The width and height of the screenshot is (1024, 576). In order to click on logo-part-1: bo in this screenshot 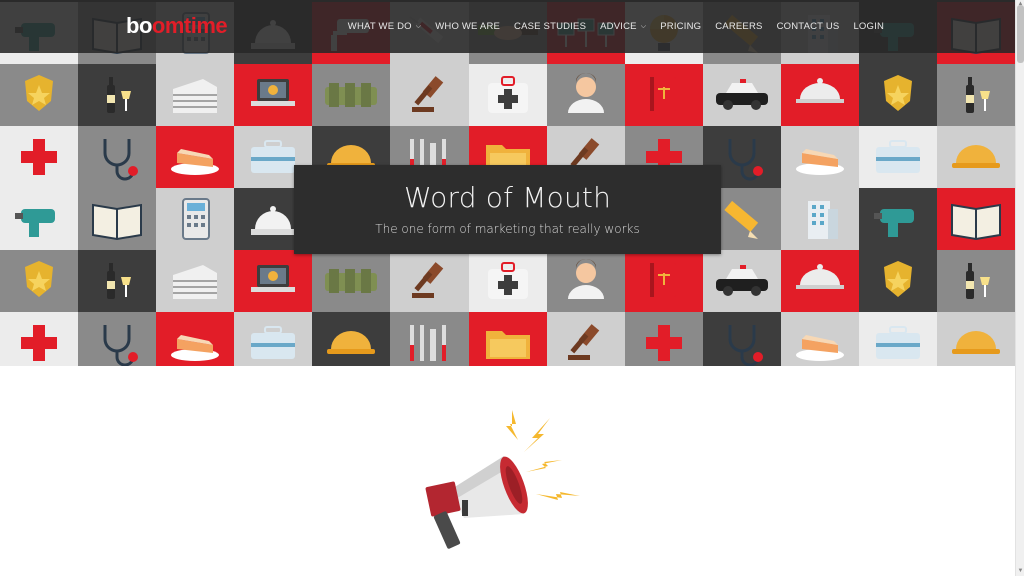, I will do `click(139, 25)`.